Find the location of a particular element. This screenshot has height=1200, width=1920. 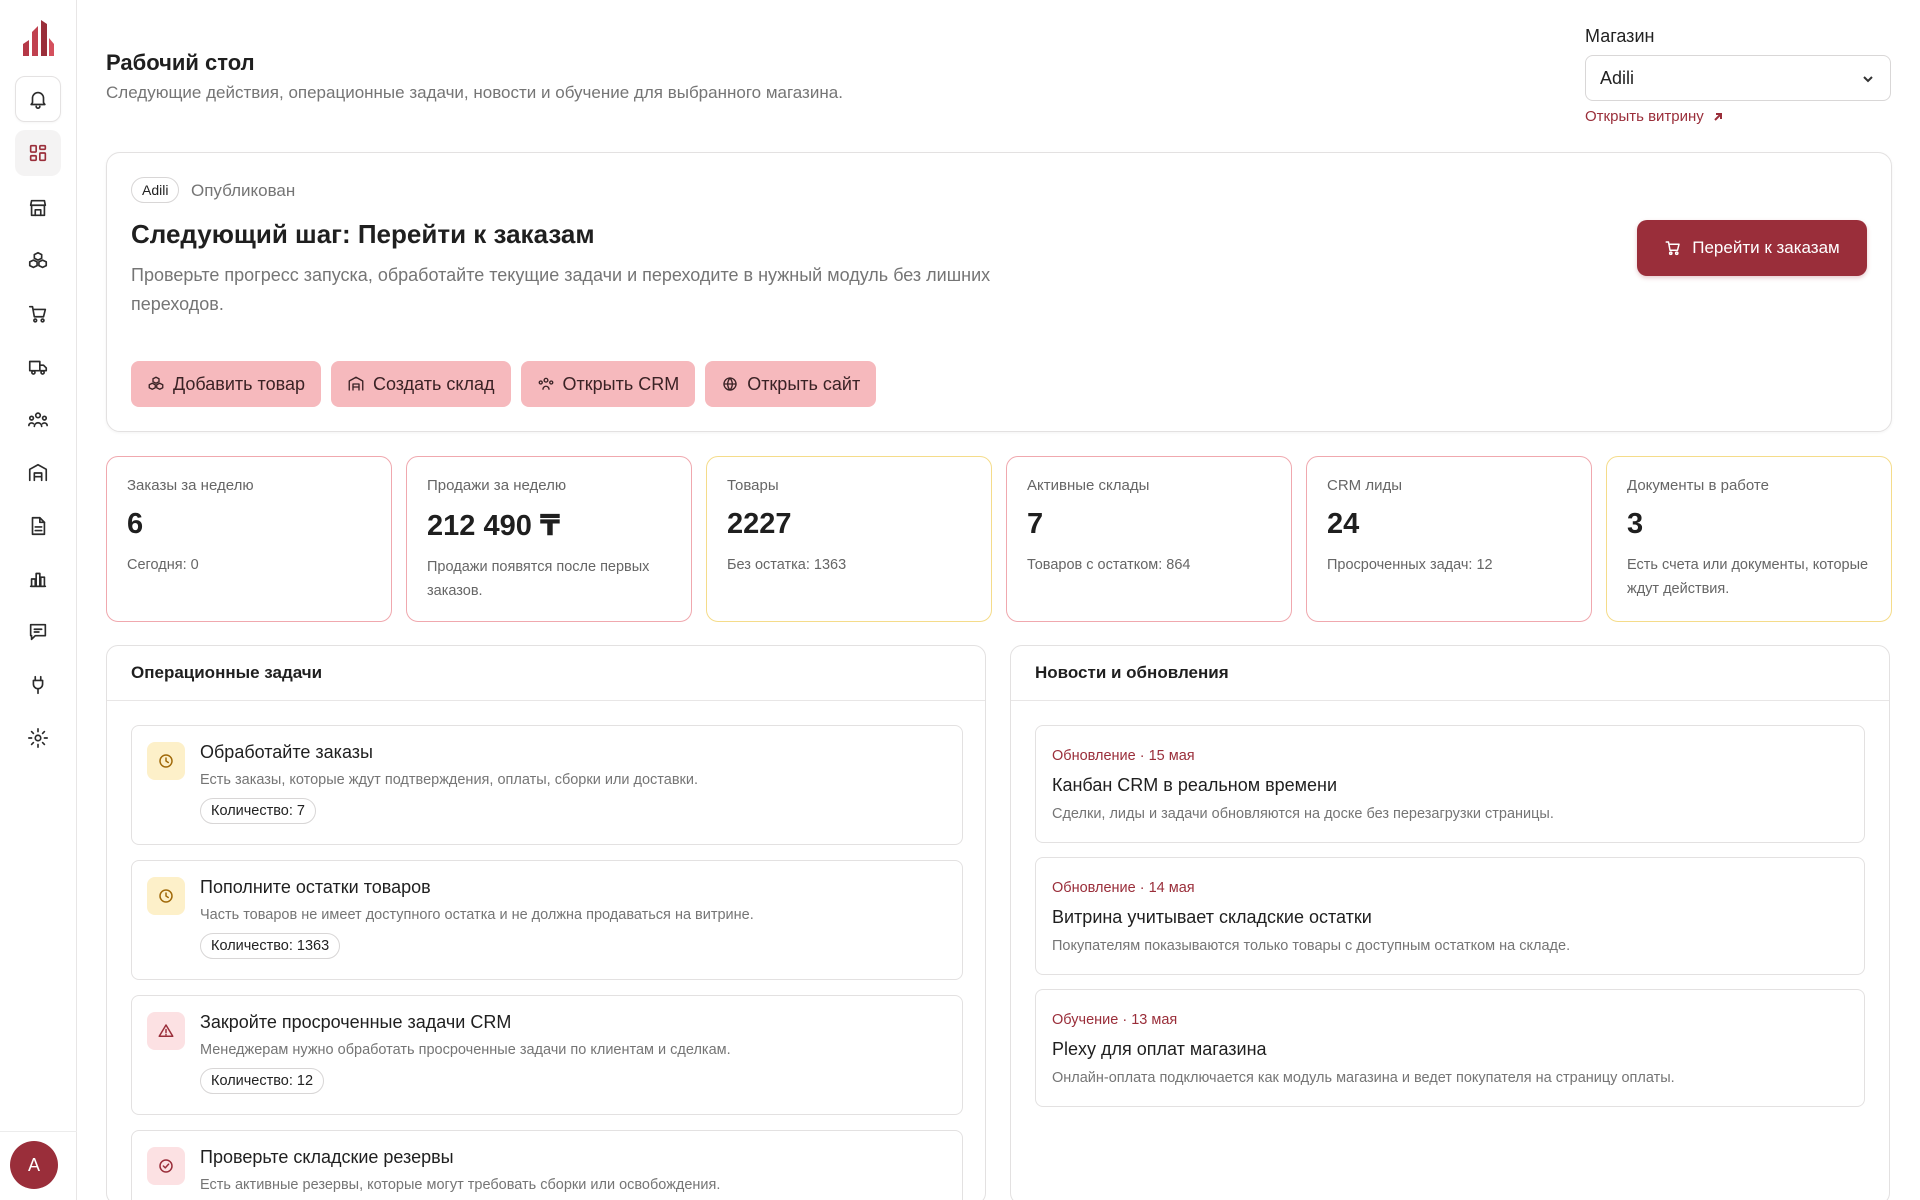

sidebar-divider is located at coordinates (38, 1131).